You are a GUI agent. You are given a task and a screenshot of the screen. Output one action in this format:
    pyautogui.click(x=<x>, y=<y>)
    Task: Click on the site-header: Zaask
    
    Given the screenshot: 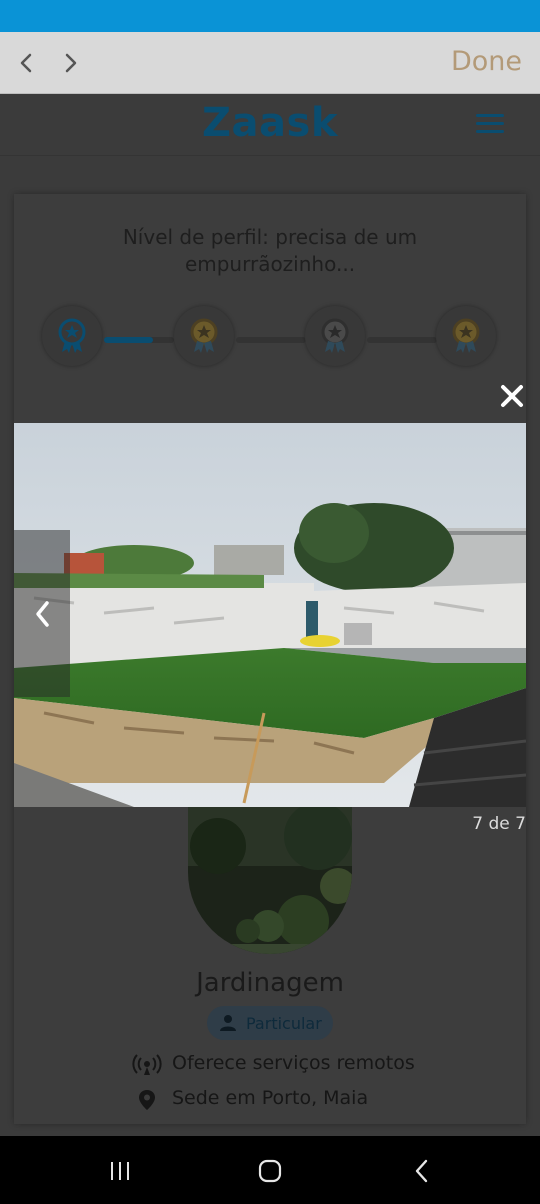 What is the action you would take?
    pyautogui.click(x=270, y=125)
    